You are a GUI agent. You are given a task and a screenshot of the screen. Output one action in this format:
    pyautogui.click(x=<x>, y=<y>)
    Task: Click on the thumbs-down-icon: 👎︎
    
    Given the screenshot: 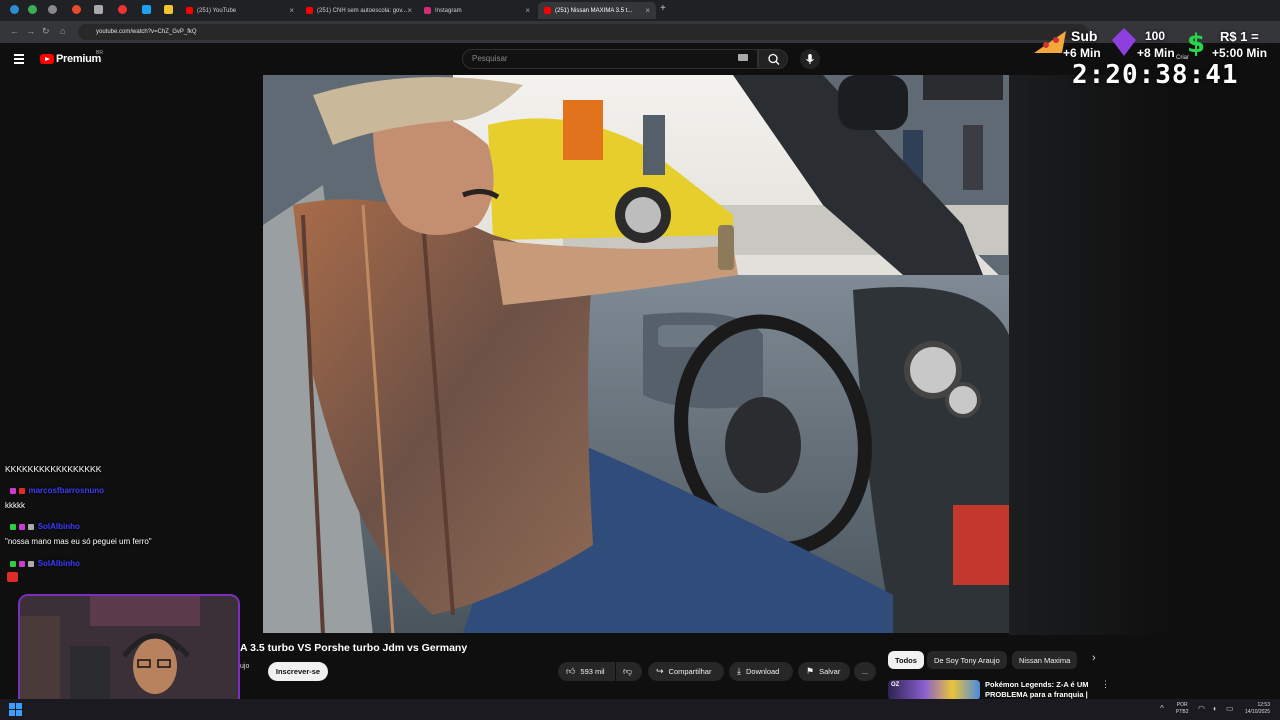 What is the action you would take?
    pyautogui.click(x=628, y=671)
    